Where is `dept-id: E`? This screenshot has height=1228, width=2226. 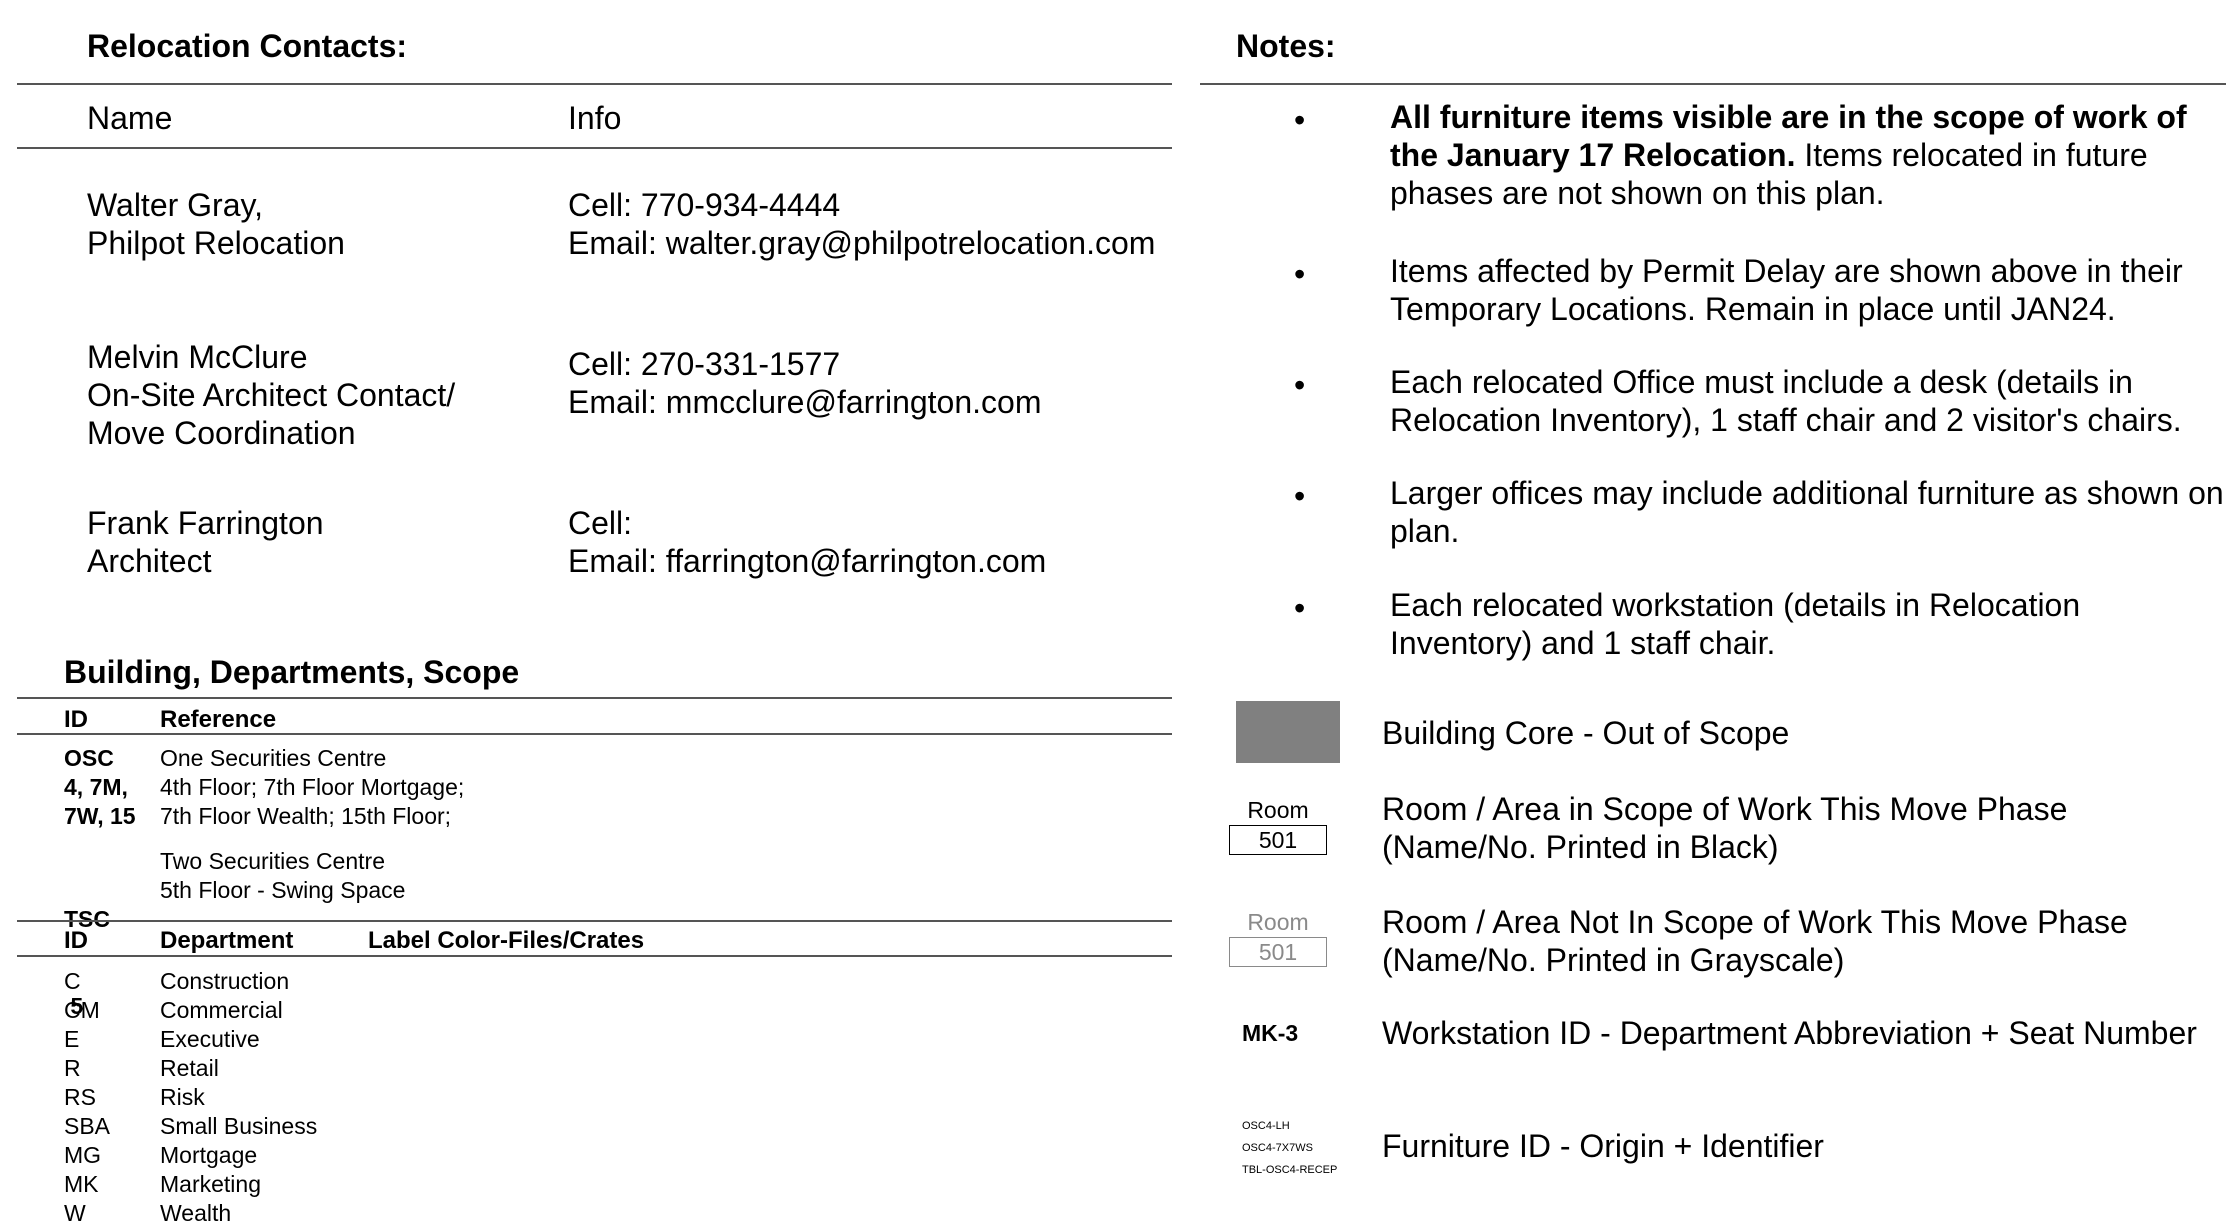
dept-id: E is located at coordinates (72, 1039).